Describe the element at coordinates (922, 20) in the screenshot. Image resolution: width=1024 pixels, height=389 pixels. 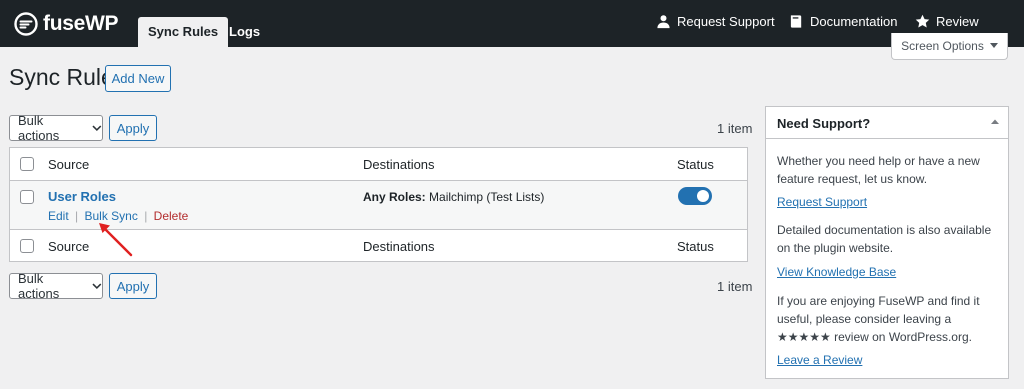
I see `star-icon` at that location.